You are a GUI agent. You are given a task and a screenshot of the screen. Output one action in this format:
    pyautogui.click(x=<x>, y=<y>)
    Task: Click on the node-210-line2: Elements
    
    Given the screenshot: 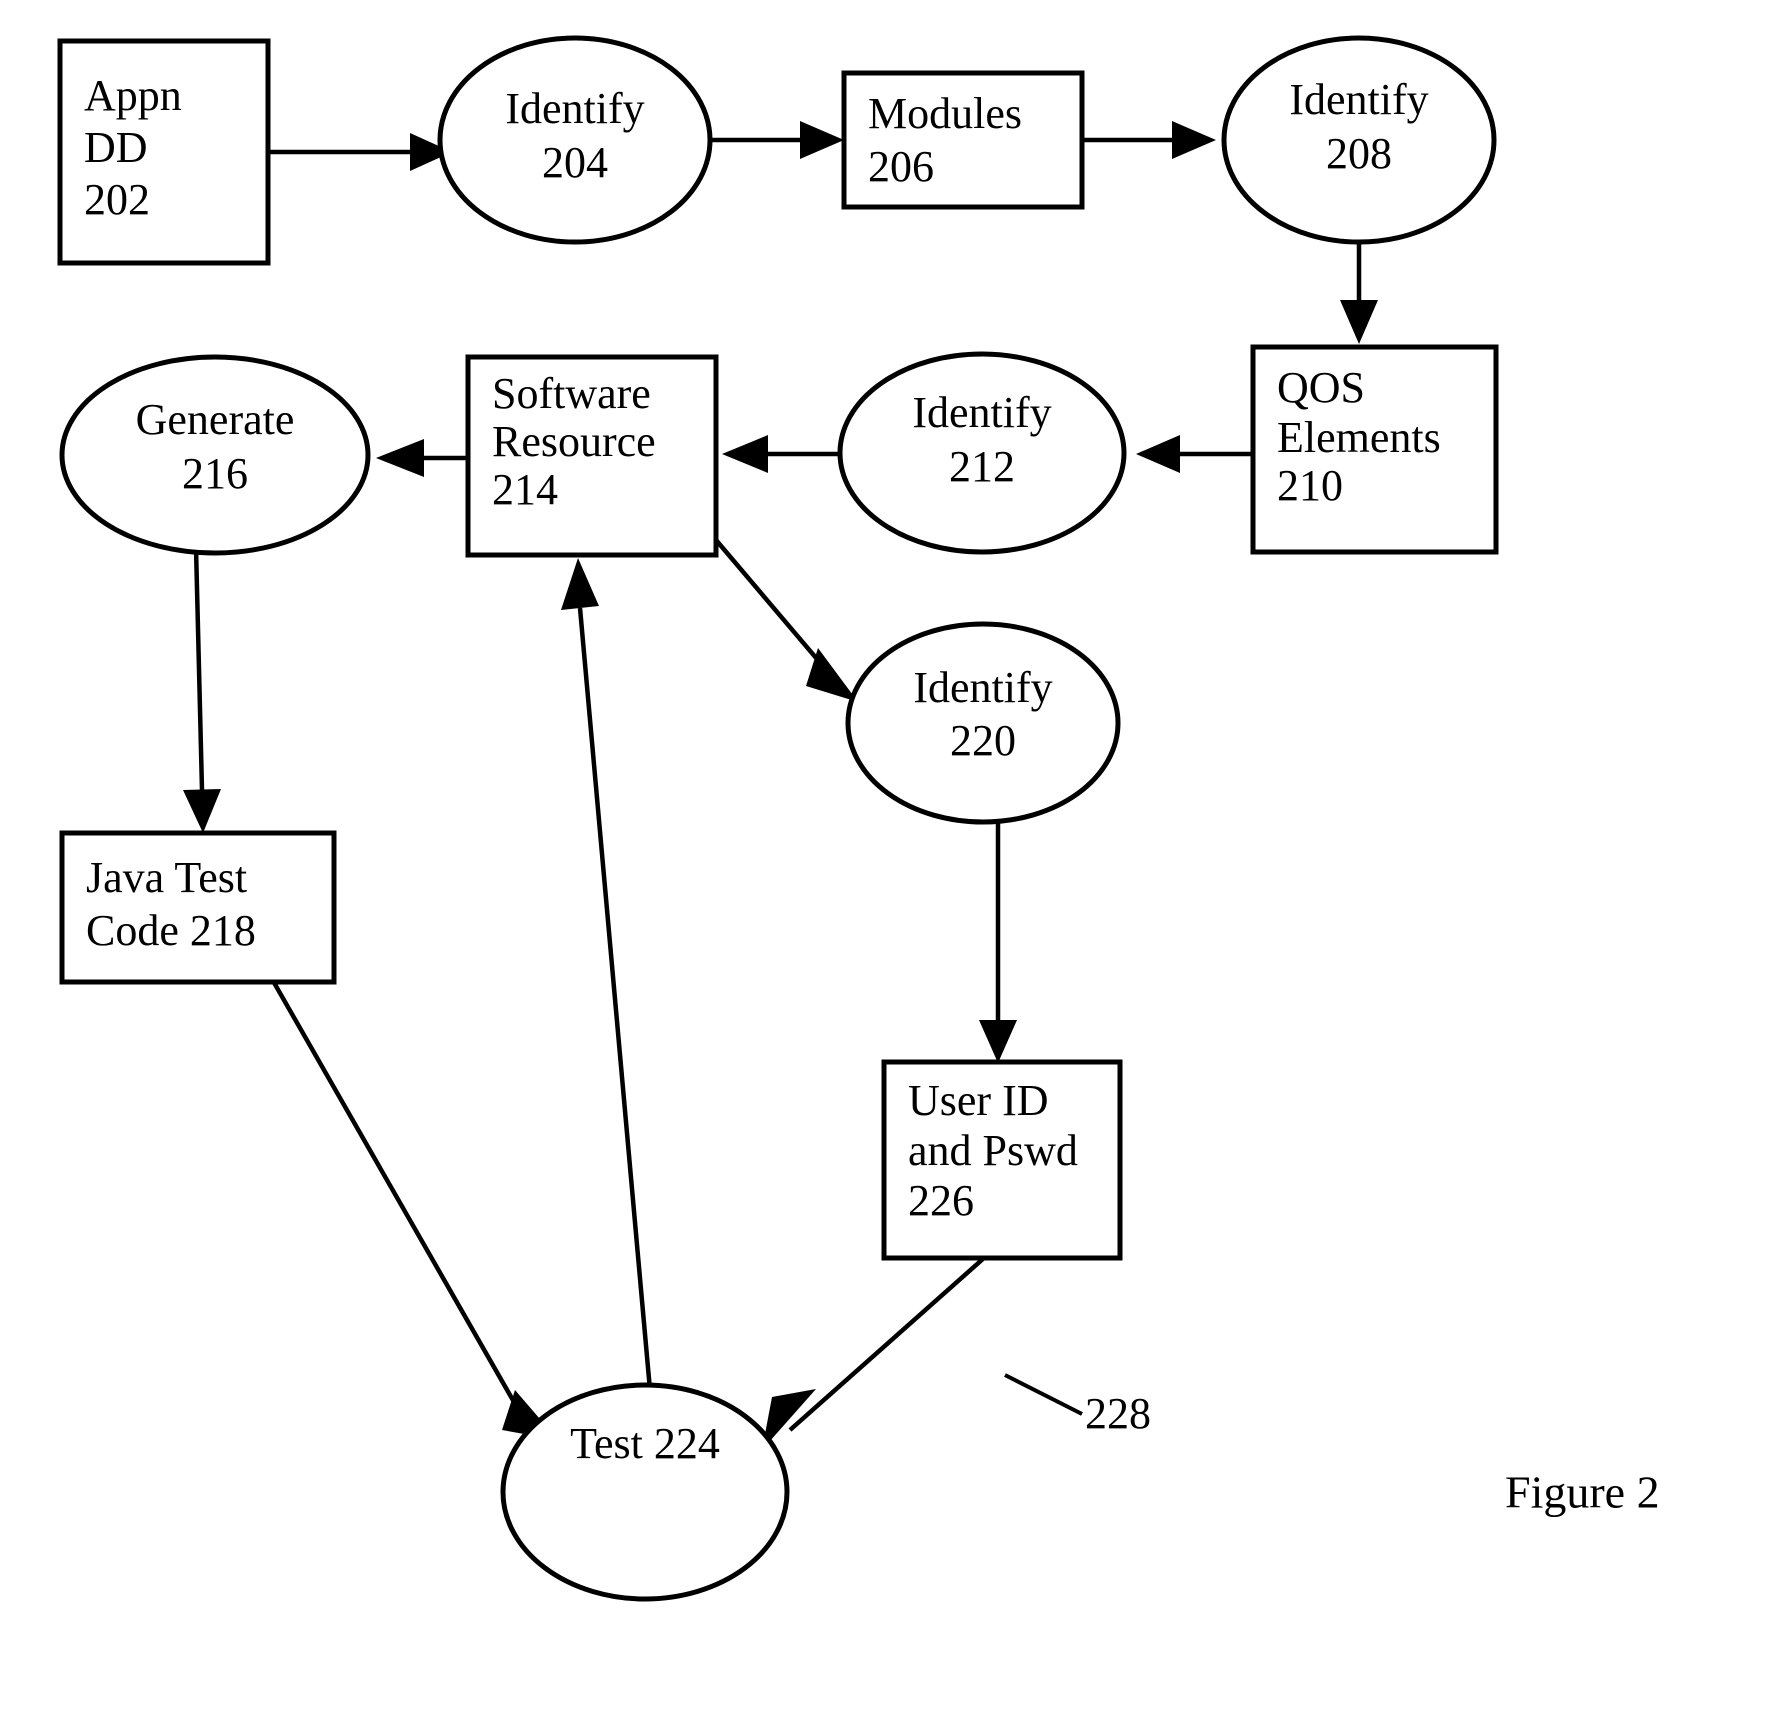 What is the action you would take?
    pyautogui.click(x=1359, y=437)
    